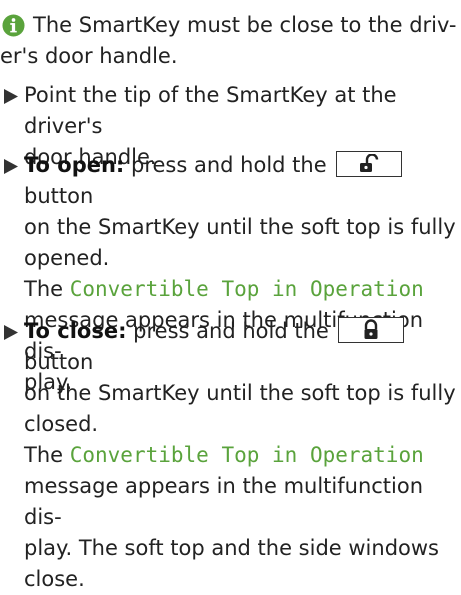  I want to click on note-line: The SmartKey must be close to the driv-, so click(245, 25).